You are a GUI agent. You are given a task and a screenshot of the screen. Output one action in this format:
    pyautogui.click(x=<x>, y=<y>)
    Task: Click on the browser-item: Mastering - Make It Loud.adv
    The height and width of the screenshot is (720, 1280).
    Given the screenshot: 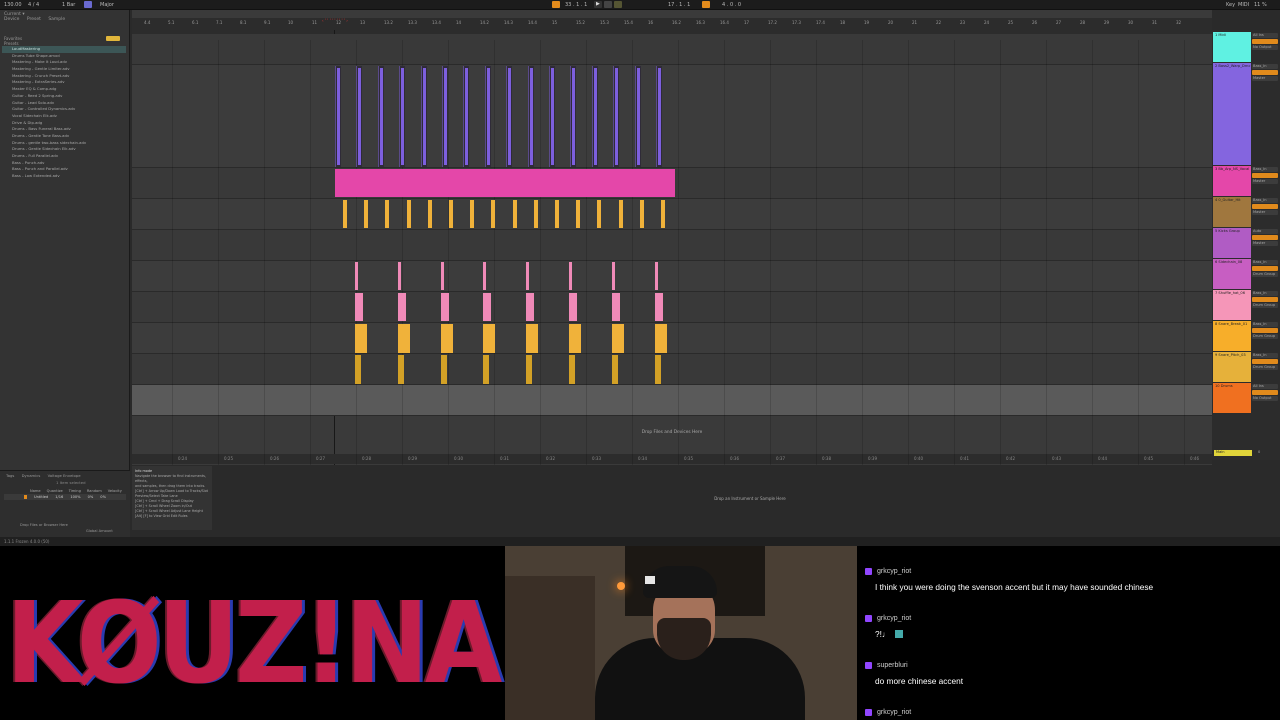 What is the action you would take?
    pyautogui.click(x=64, y=62)
    